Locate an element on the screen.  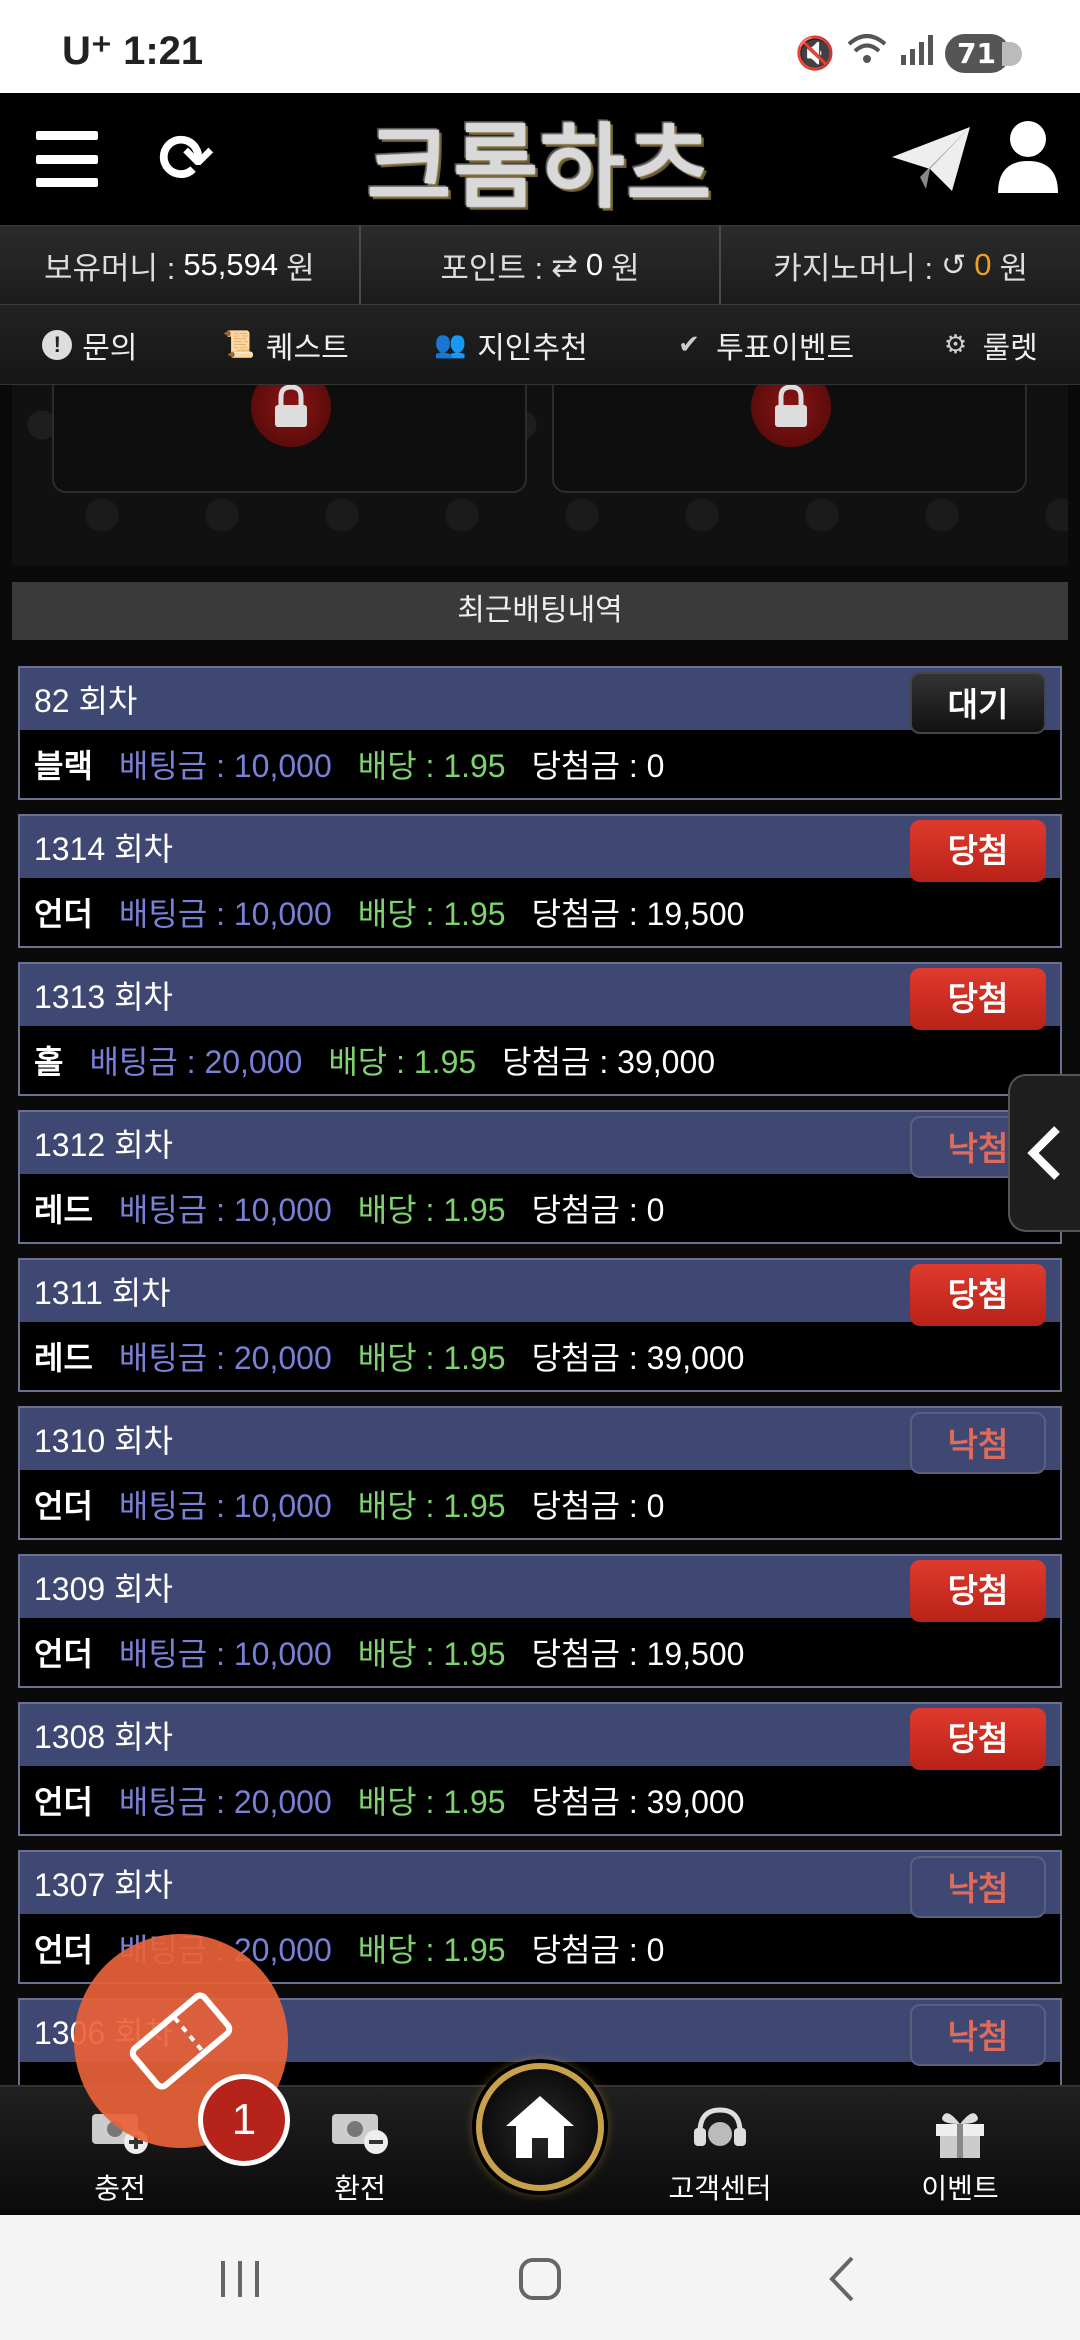
bet-round: 82 회차 is located at coordinates (86, 701).